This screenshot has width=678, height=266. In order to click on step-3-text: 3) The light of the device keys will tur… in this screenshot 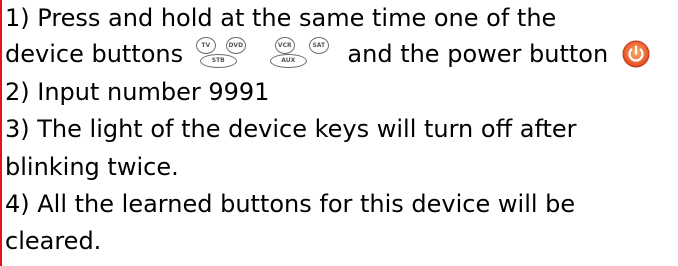, I will do `click(291, 129)`.